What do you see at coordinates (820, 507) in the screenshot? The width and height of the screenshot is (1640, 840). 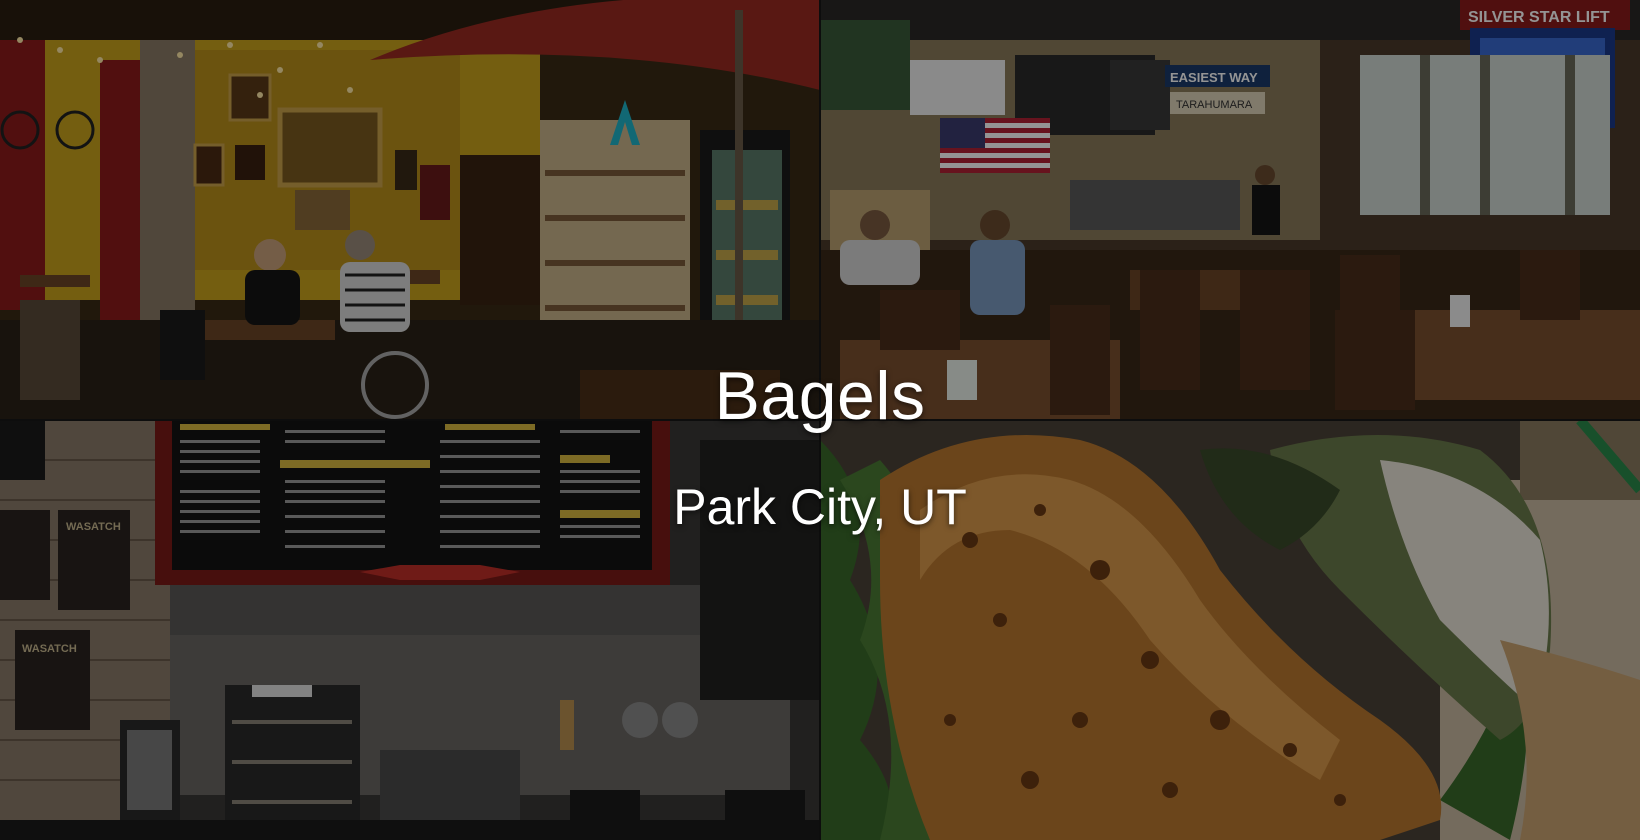 I see `location-subtitle: Park City, UT` at bounding box center [820, 507].